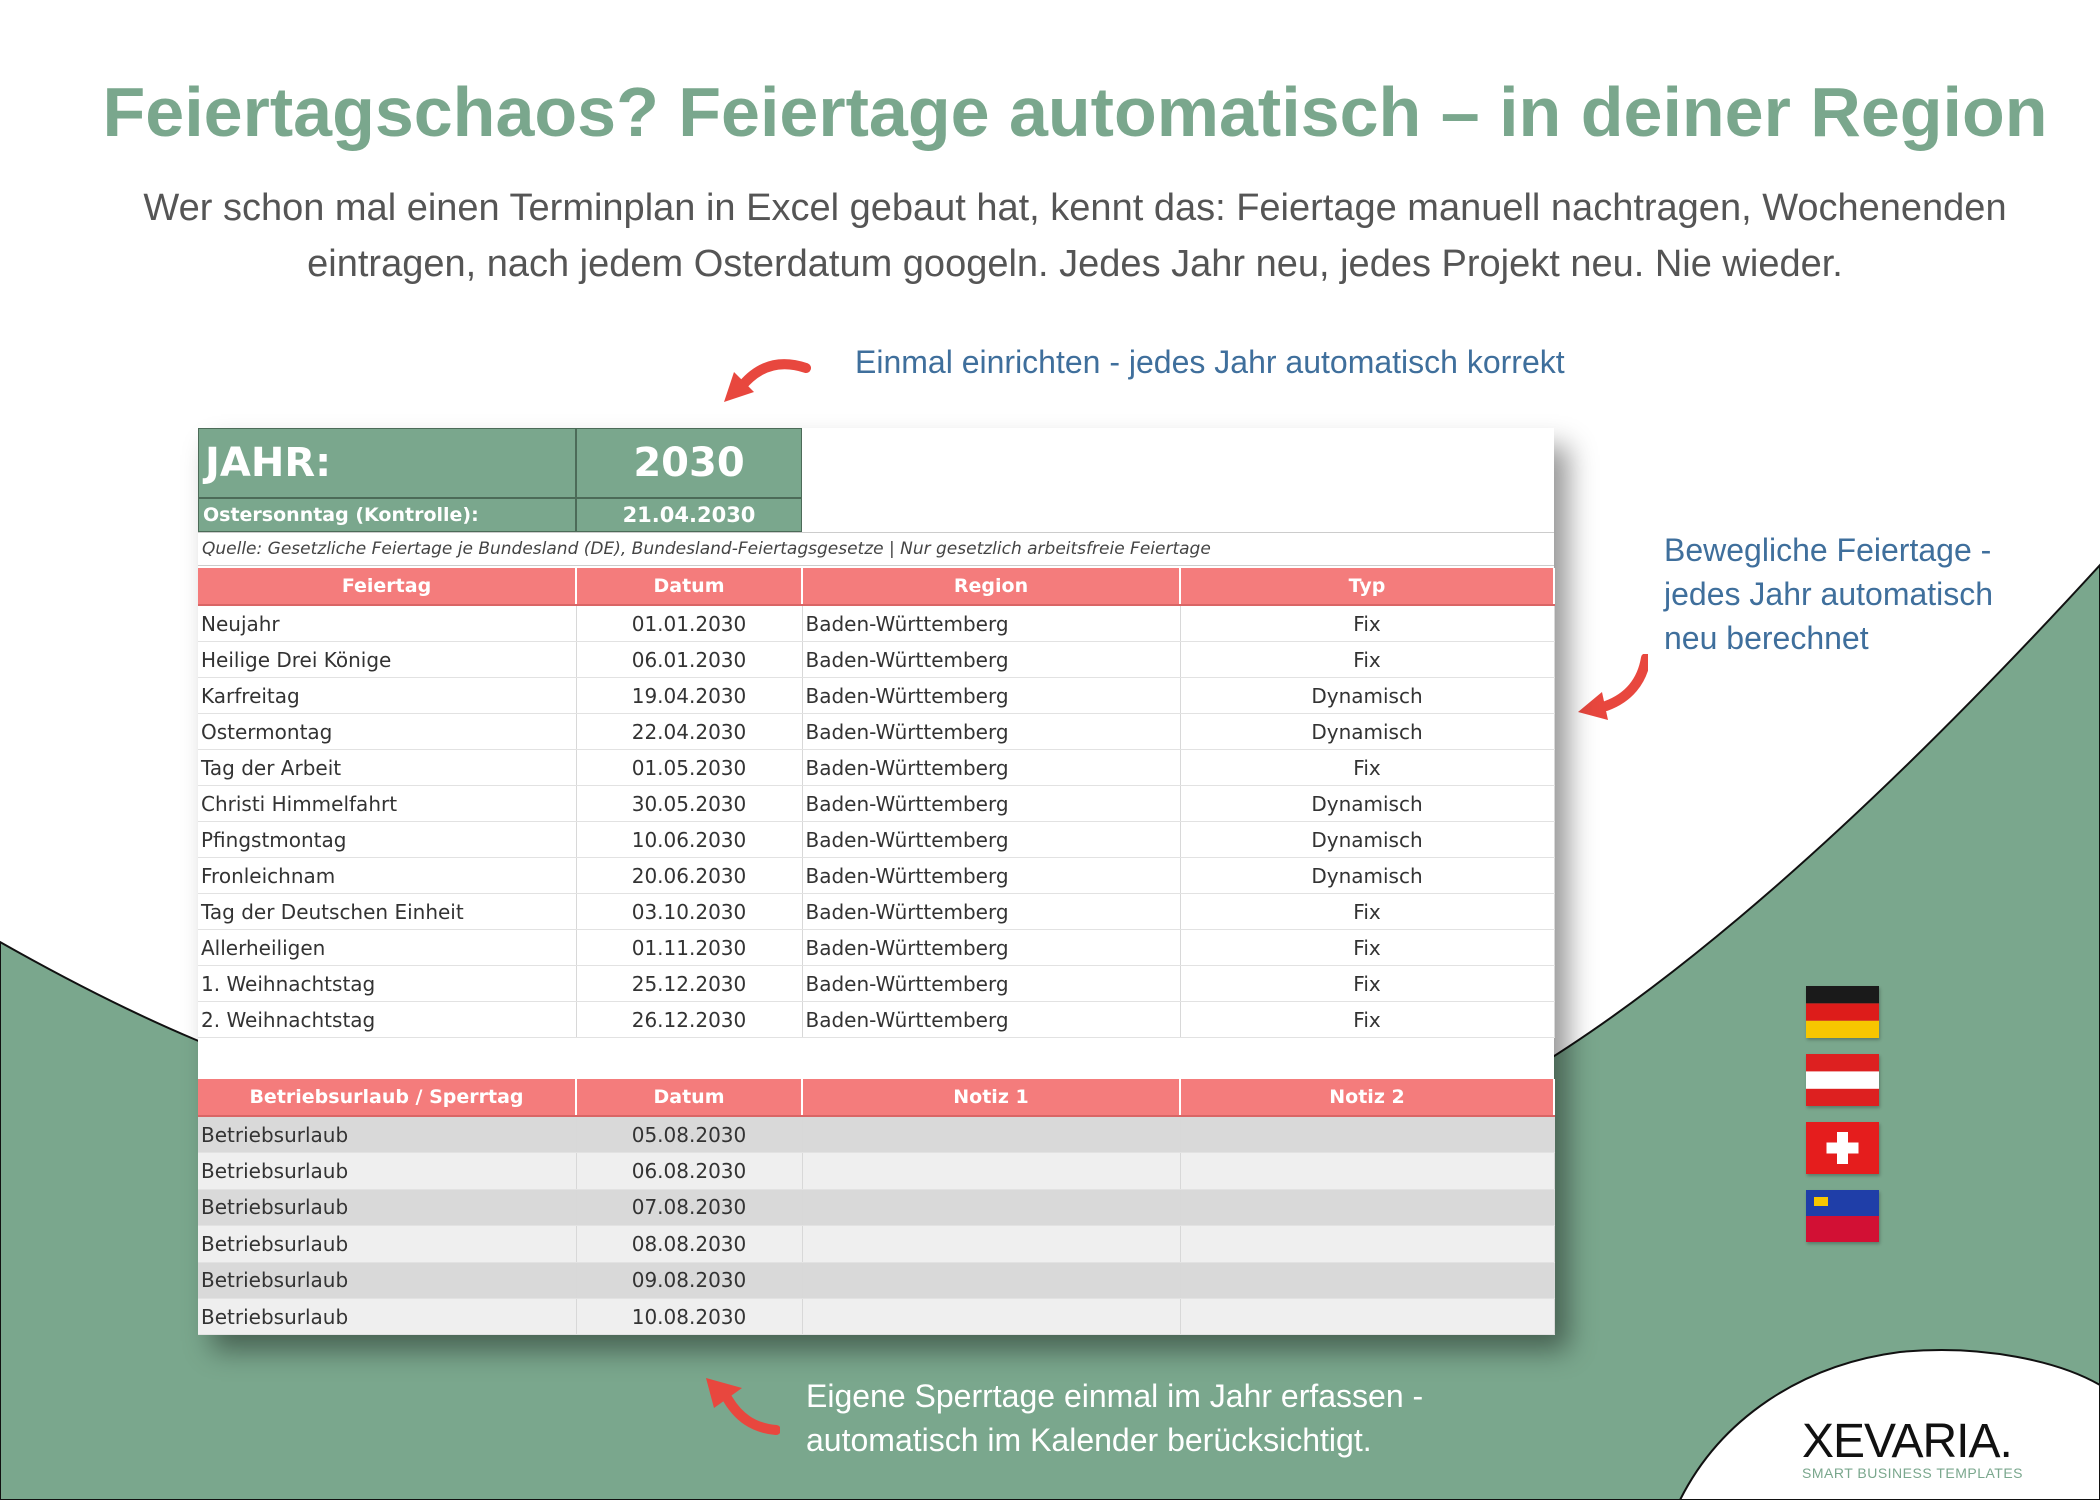 The width and height of the screenshot is (2100, 1500). I want to click on table-row: Neujahr 01.01.2030 Baden-Württemberg Fix, so click(876, 623).